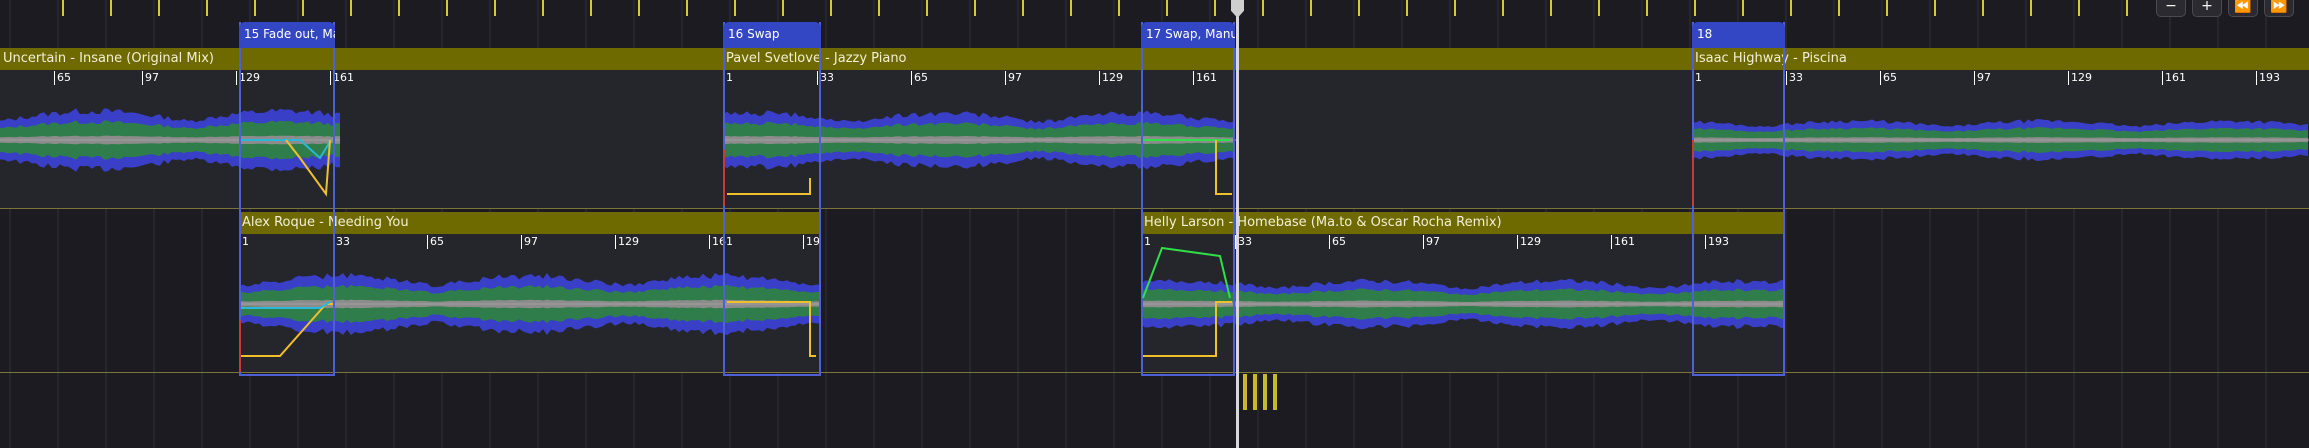  What do you see at coordinates (771, 329) in the screenshot?
I see `envelope-swap-16-bottom` at bounding box center [771, 329].